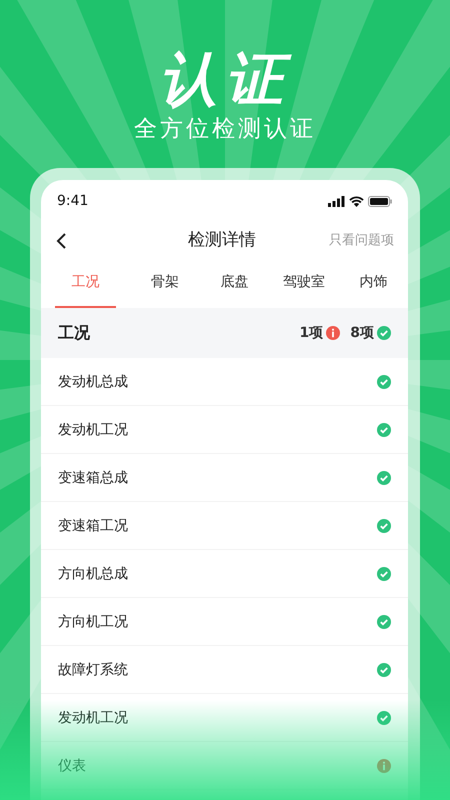 The height and width of the screenshot is (800, 450). Describe the element at coordinates (304, 287) in the screenshot. I see `tab: 驾驶室` at that location.